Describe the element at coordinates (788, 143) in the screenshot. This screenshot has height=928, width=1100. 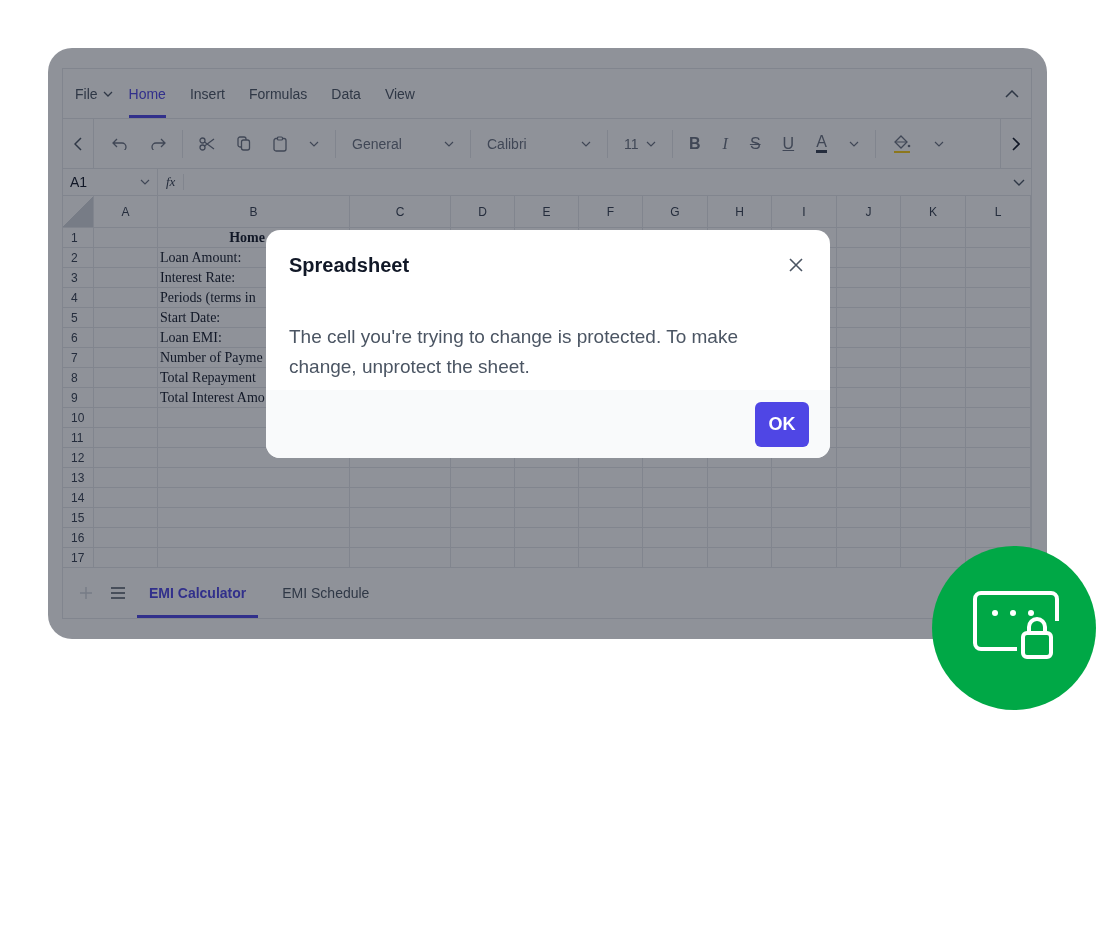
I see `format-button: U` at that location.